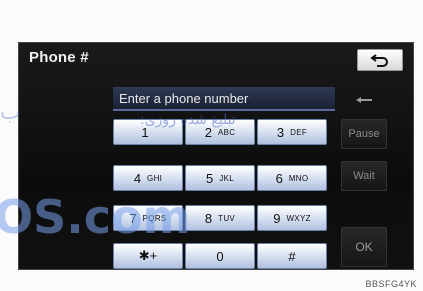  I want to click on return-arrow-icon, so click(379, 60).